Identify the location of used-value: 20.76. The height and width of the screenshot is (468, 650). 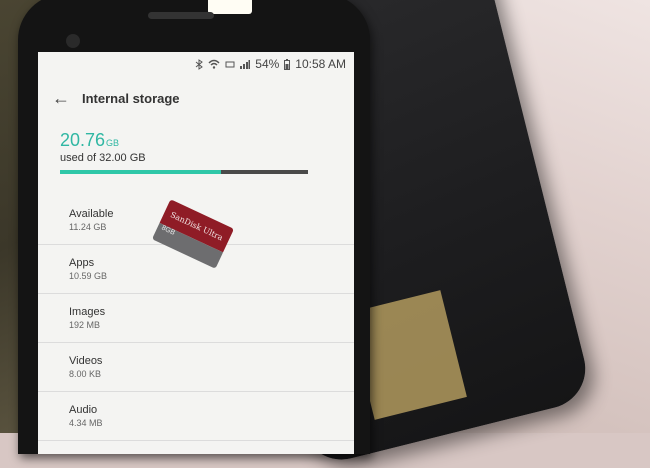
(83, 140).